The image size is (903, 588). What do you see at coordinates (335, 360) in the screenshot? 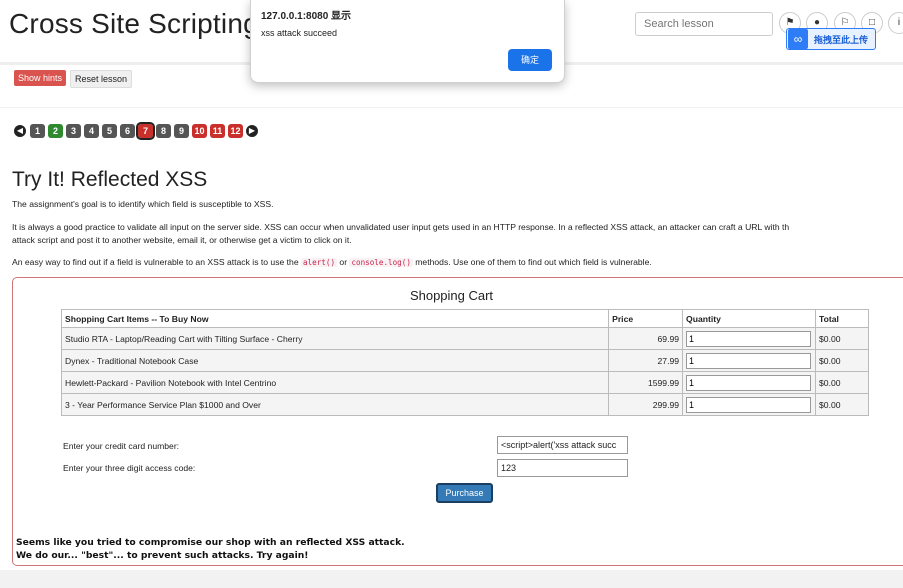
I see `item-name: Dynex - Traditional Notebook Case` at bounding box center [335, 360].